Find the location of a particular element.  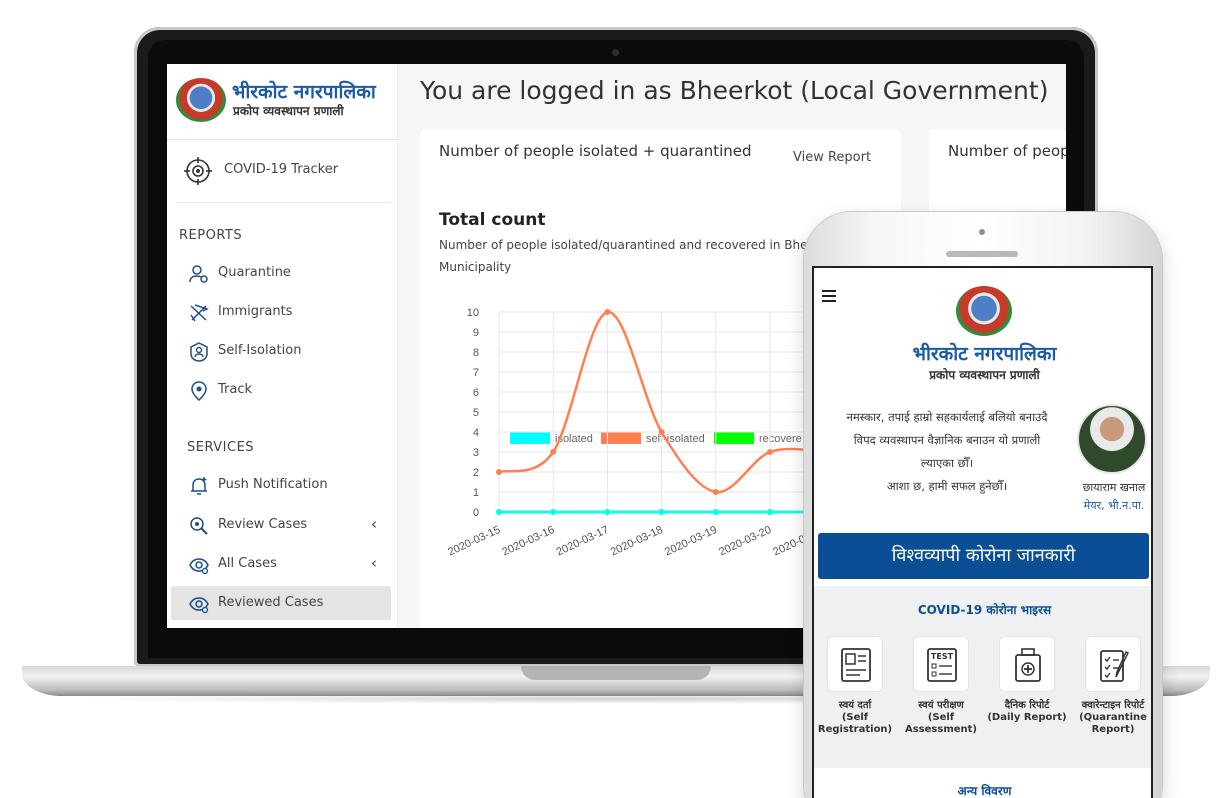

y-tick-label: 10 is located at coordinates (473, 313).